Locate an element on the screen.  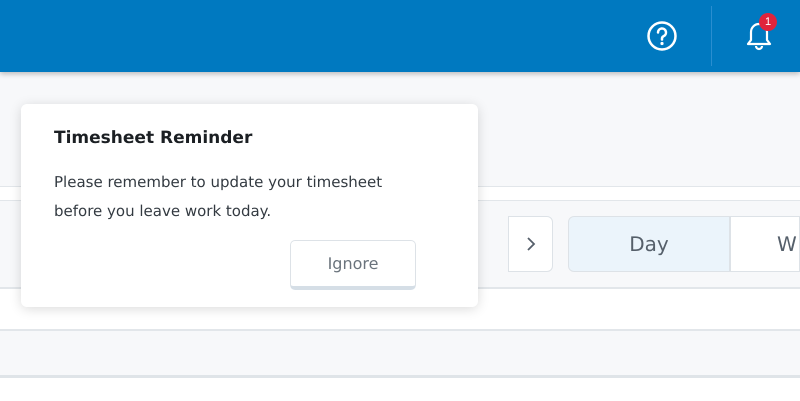
help-icon is located at coordinates (662, 36).